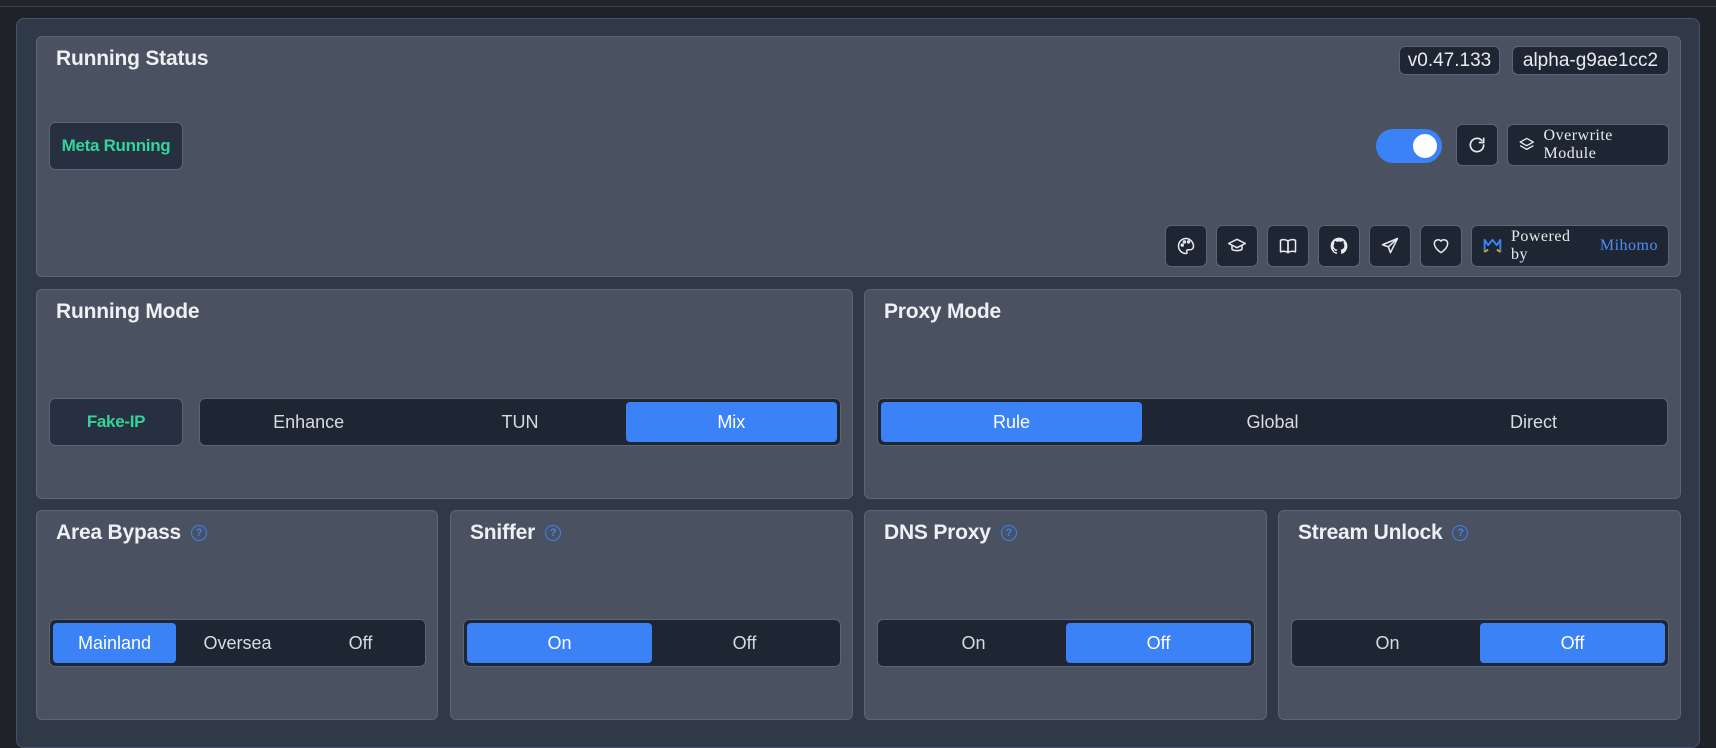  I want to click on stream-unlock-card: Stream Unlock ? On Off, so click(1479, 615).